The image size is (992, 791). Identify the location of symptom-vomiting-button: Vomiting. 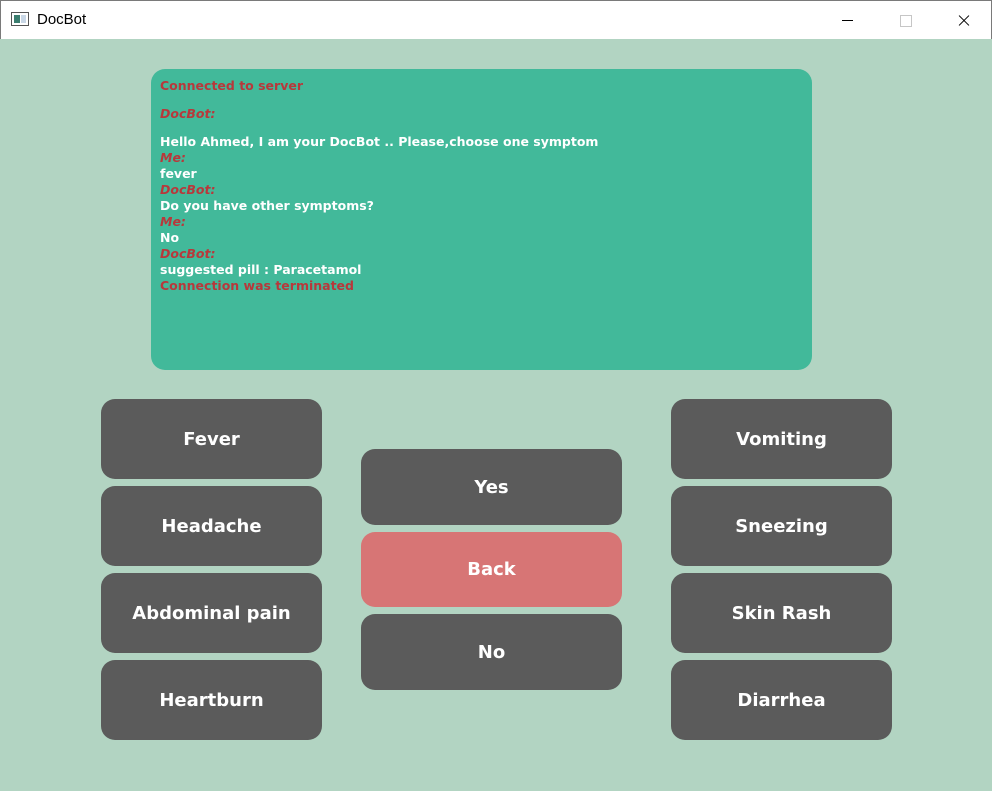
(781, 439).